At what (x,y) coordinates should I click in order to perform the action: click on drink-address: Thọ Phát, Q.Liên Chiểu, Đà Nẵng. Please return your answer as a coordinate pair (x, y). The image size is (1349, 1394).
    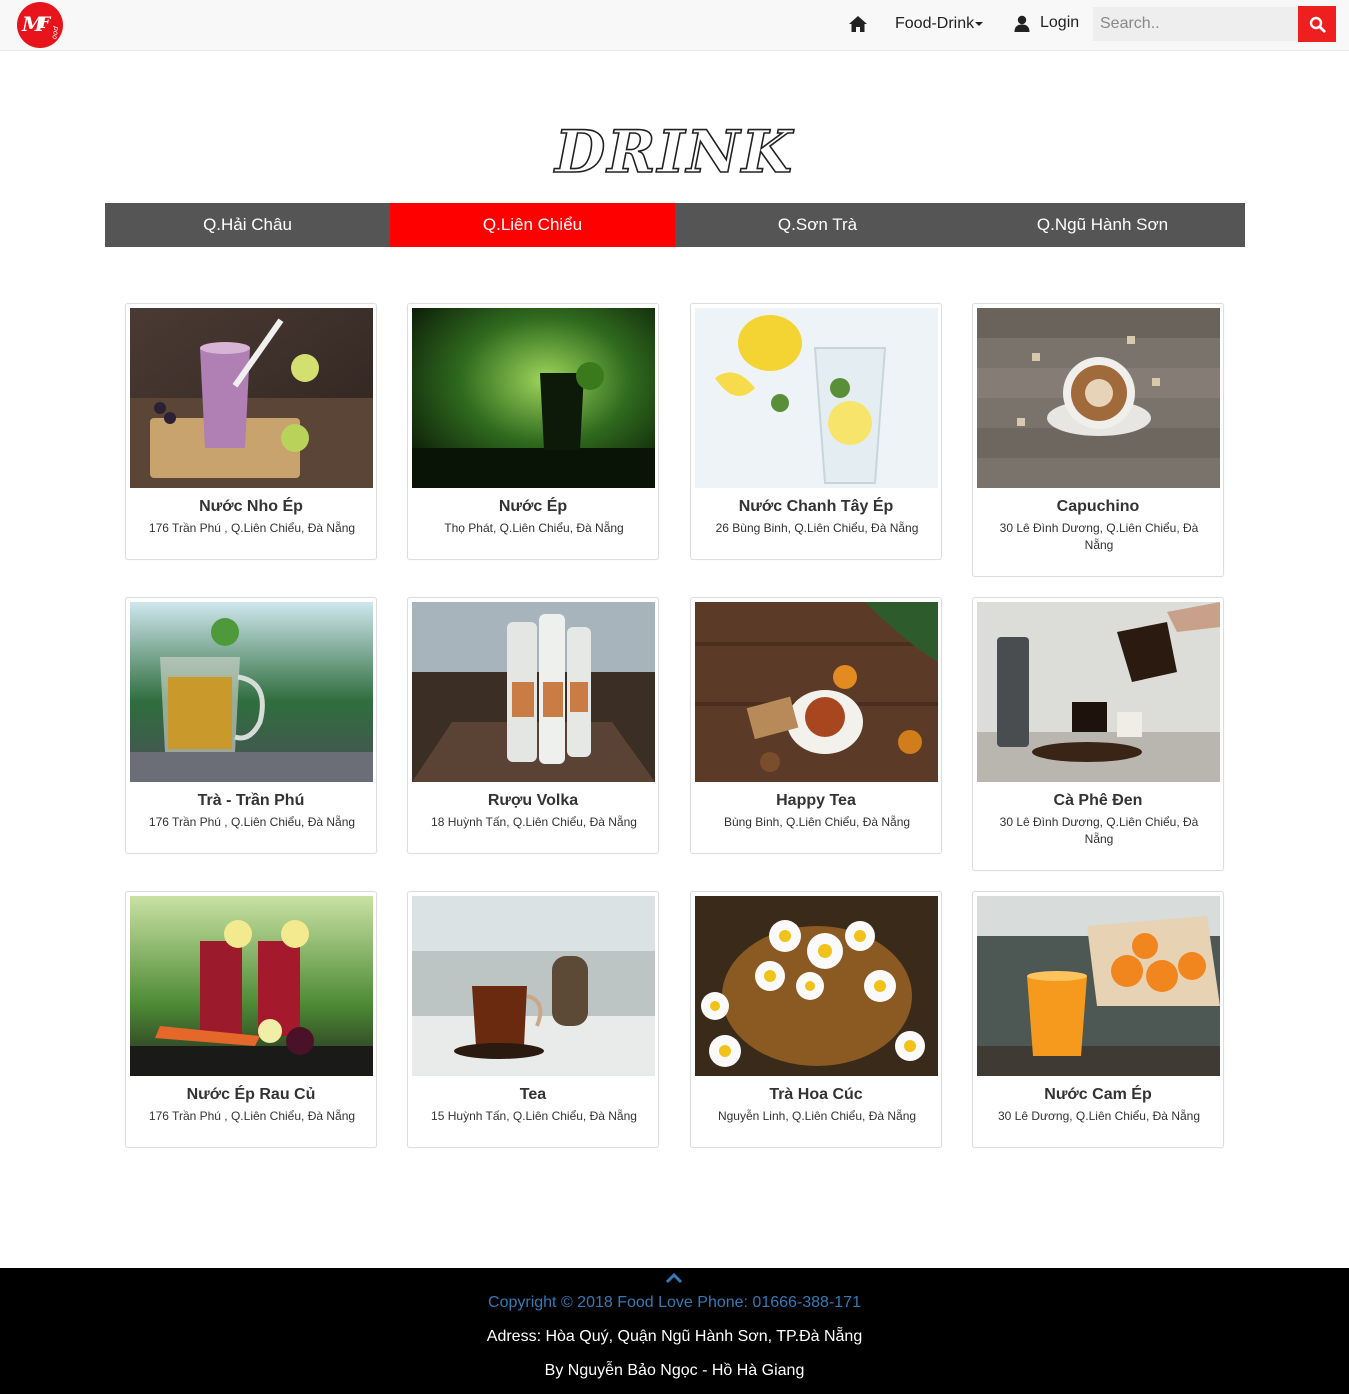
    Looking at the image, I should click on (534, 528).